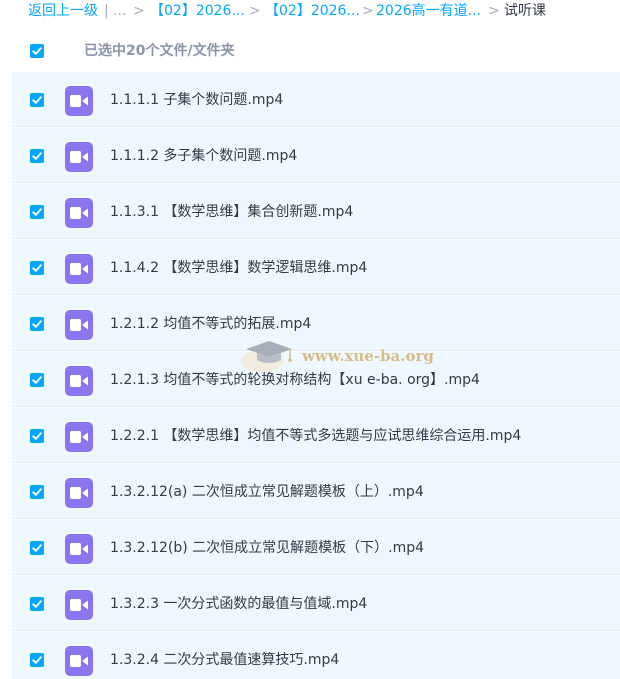 The height and width of the screenshot is (679, 620). What do you see at coordinates (196, 100) in the screenshot?
I see `file-name: 1.1.1.1 子集个数问题.mp4` at bounding box center [196, 100].